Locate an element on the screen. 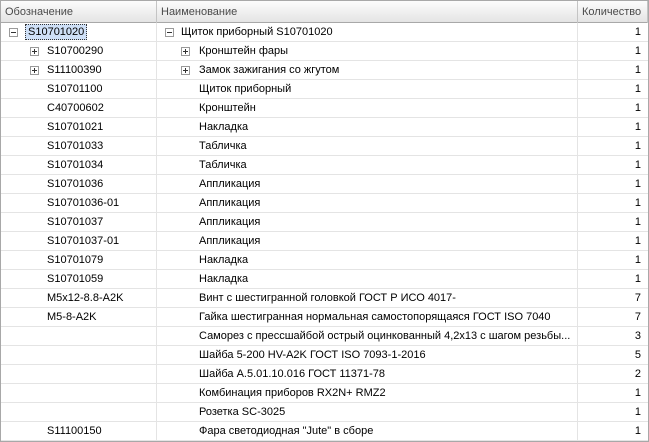 Image resolution: width=649 pixels, height=442 pixels. designation-cell: S11100390 is located at coordinates (79, 70).